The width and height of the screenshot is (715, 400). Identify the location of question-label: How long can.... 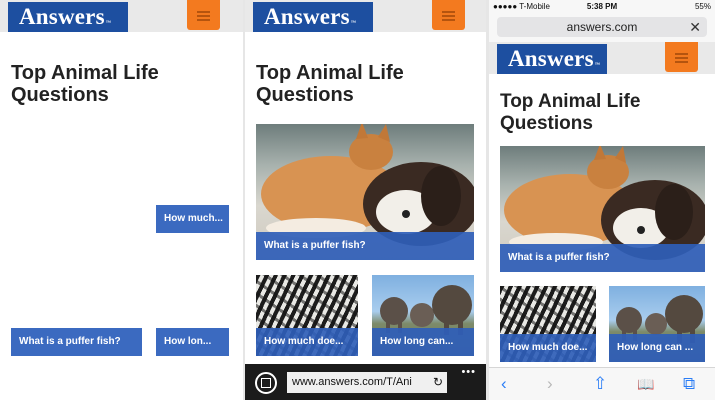
(423, 342).